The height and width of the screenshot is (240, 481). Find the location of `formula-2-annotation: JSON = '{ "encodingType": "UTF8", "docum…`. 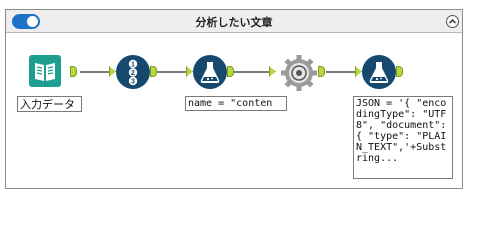

formula-2-annotation: JSON = '{ "encodingType": "UTF8", "docum… is located at coordinates (403, 137).